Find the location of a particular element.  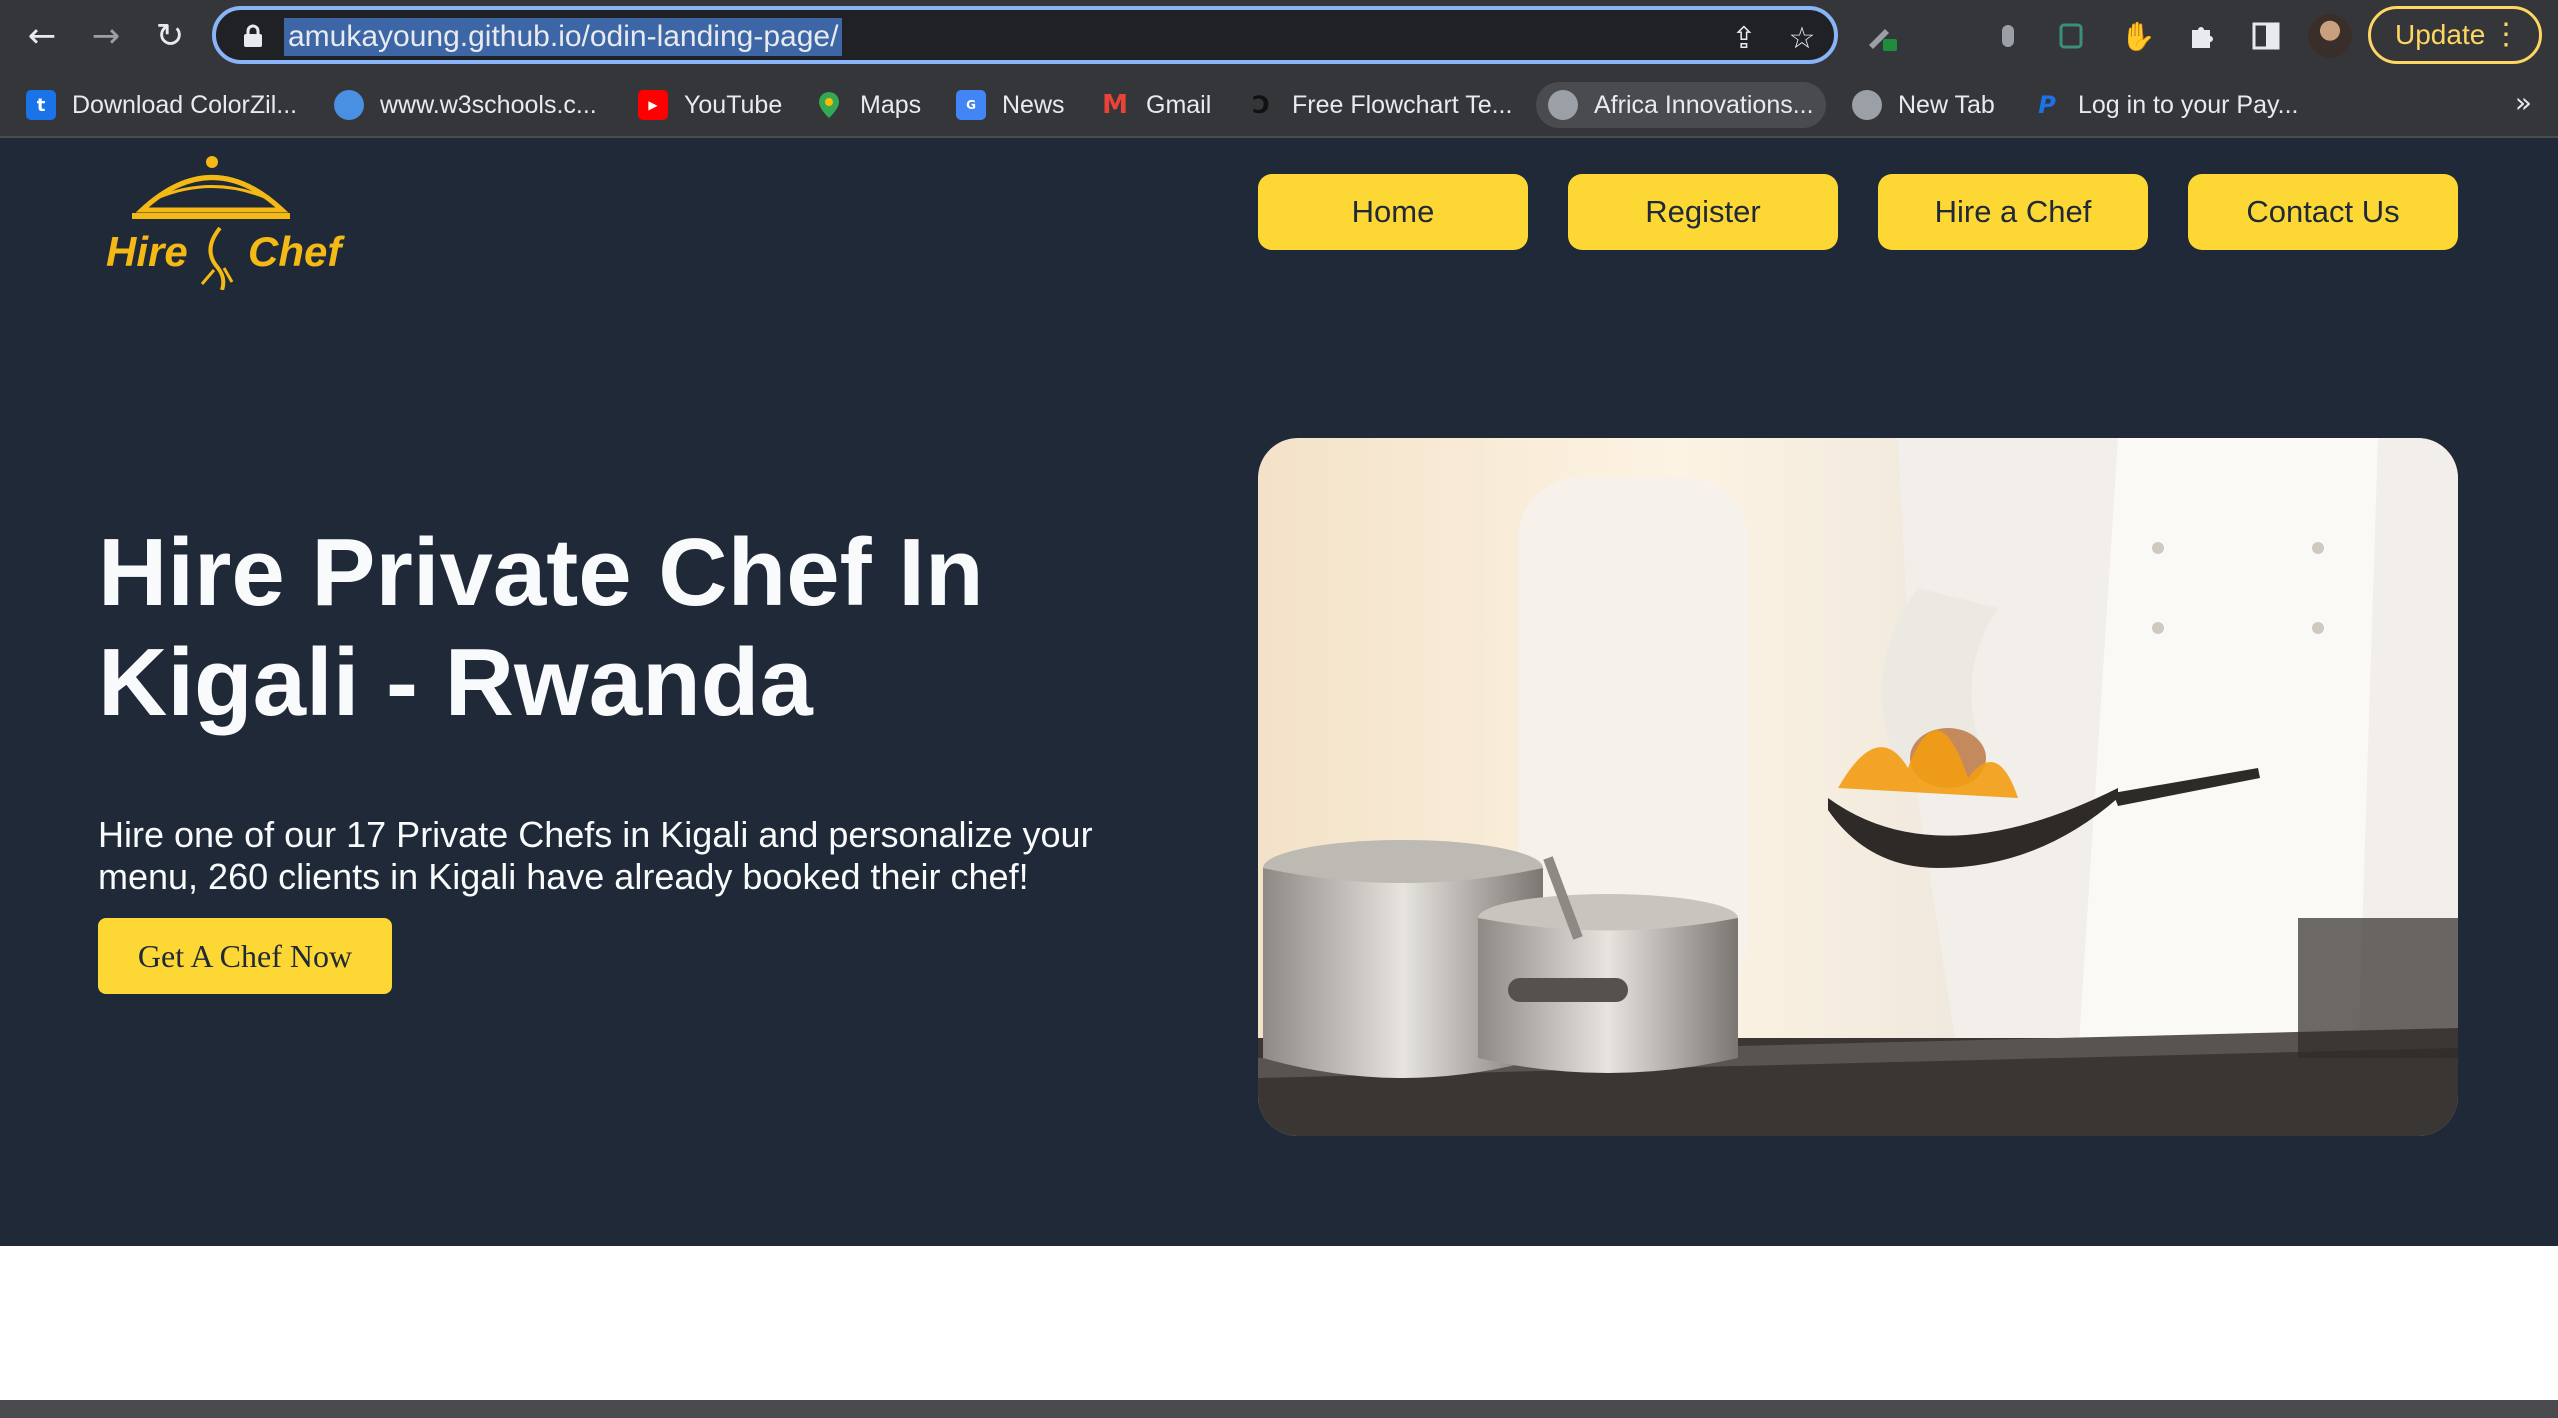

more-bookmarks-icon: » is located at coordinates (2523, 102).